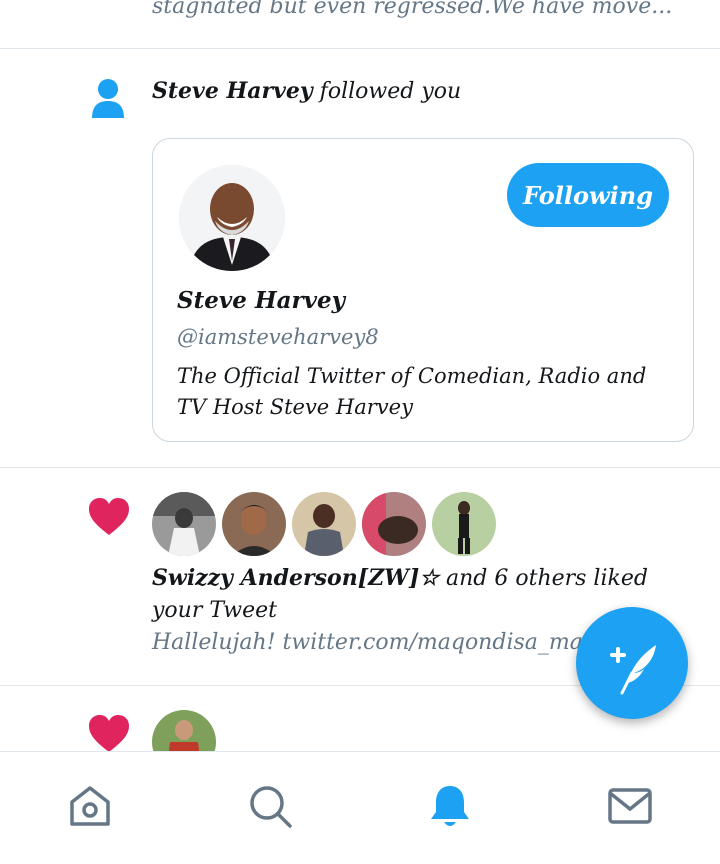 The image size is (720, 864). I want to click on compose-tweet-button, so click(632, 663).